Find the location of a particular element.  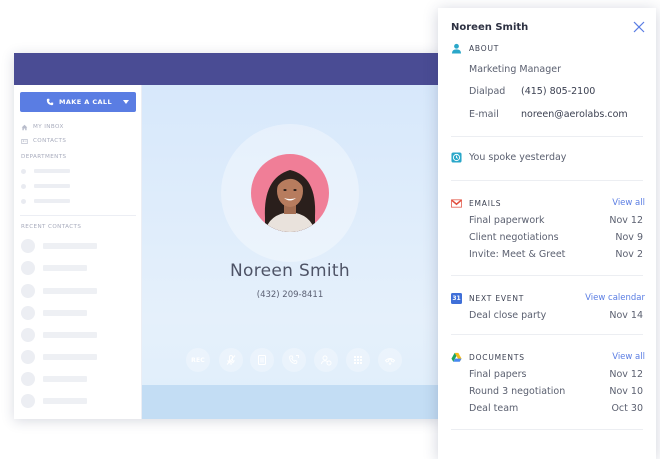

document-item-date: Oct 30 is located at coordinates (627, 408).